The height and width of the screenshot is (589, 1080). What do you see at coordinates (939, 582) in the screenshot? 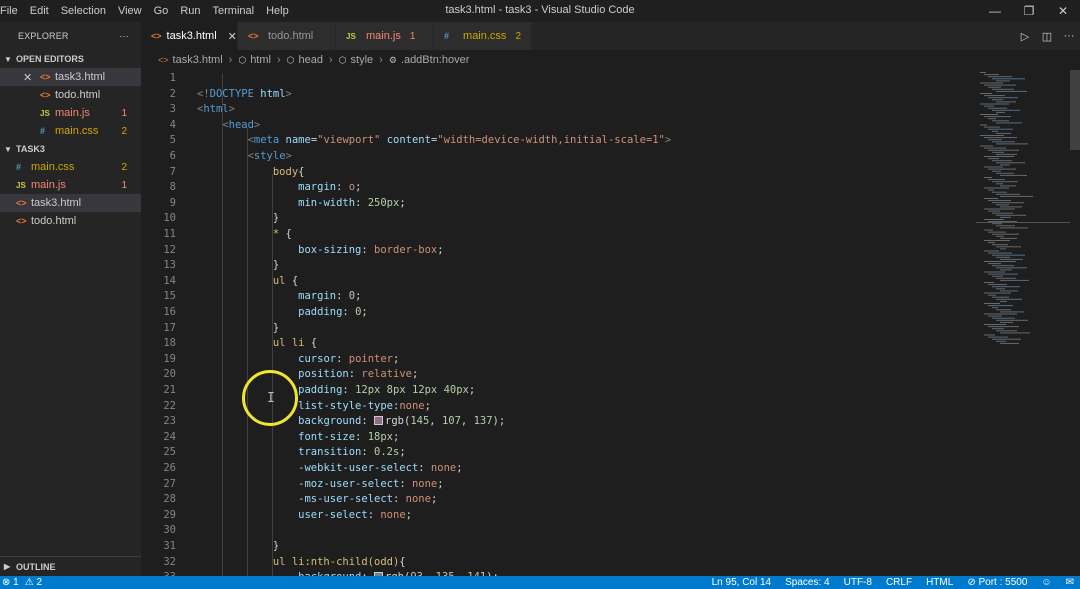
I see `language-mode: HTML` at bounding box center [939, 582].